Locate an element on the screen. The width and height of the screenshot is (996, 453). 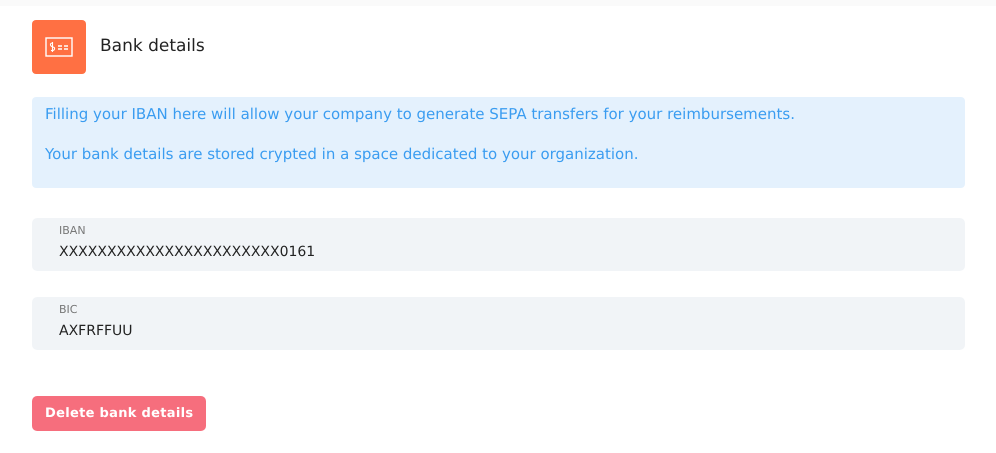
section-title: Bank details is located at coordinates (152, 46).